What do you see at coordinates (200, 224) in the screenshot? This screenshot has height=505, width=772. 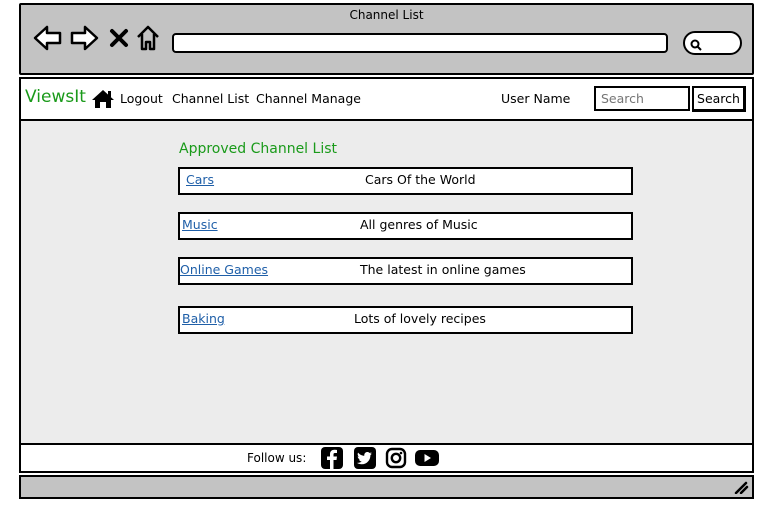 I see `channel-link: Music` at bounding box center [200, 224].